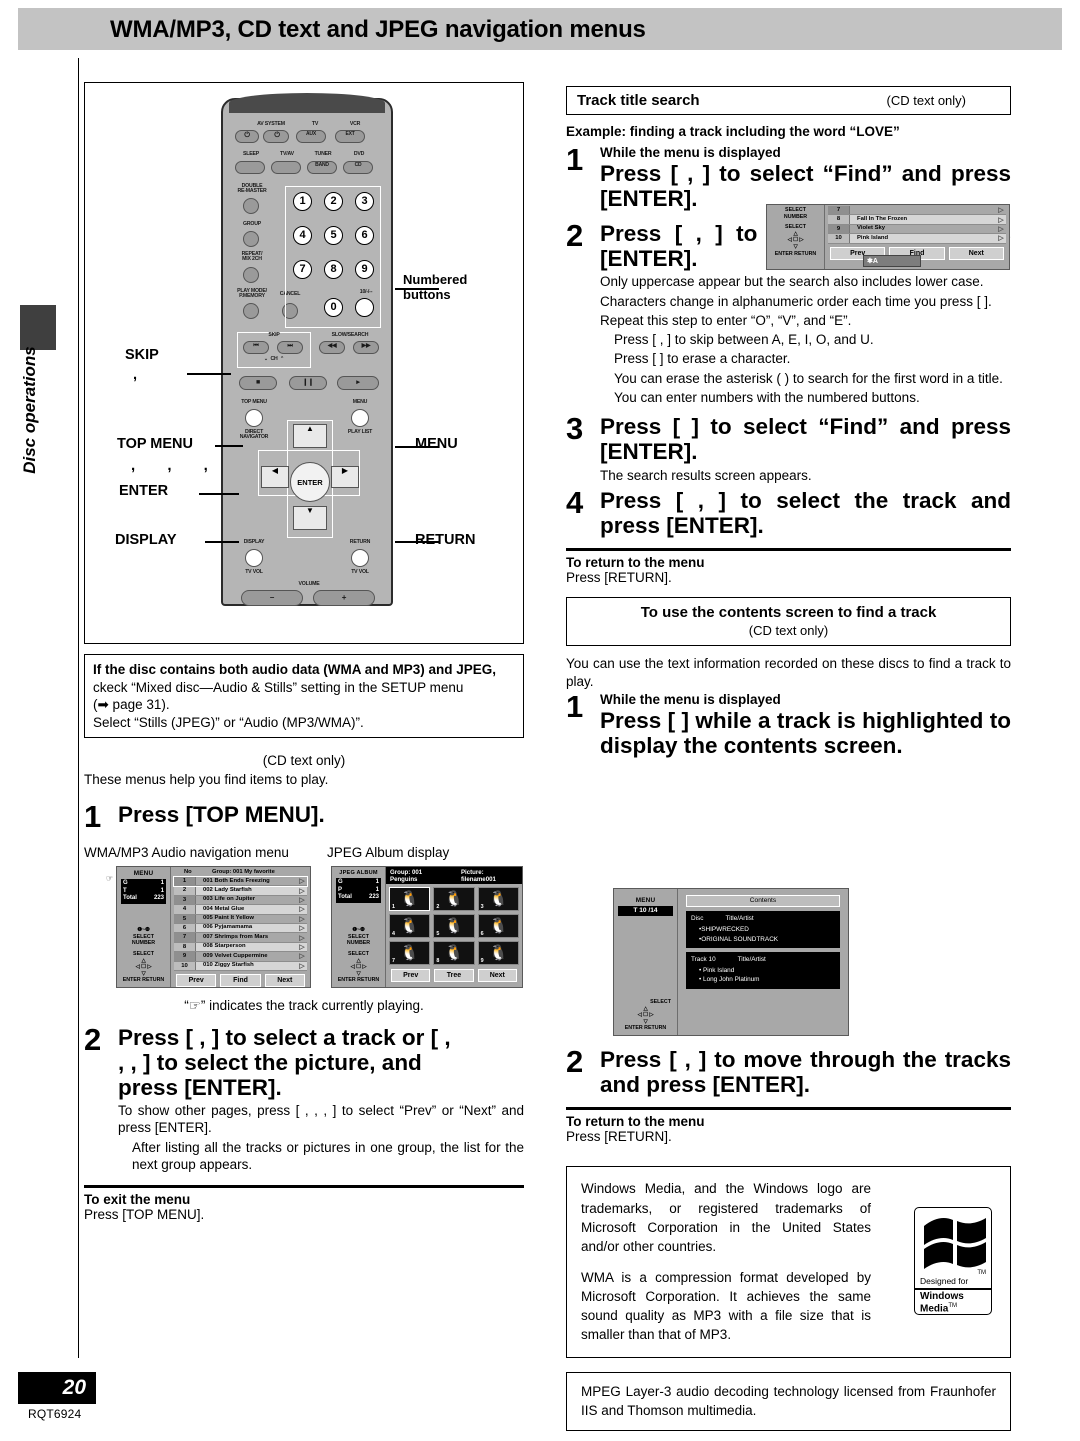  What do you see at coordinates (143, 943) in the screenshot?
I see `audio-guide-number: NUMBER` at bounding box center [143, 943].